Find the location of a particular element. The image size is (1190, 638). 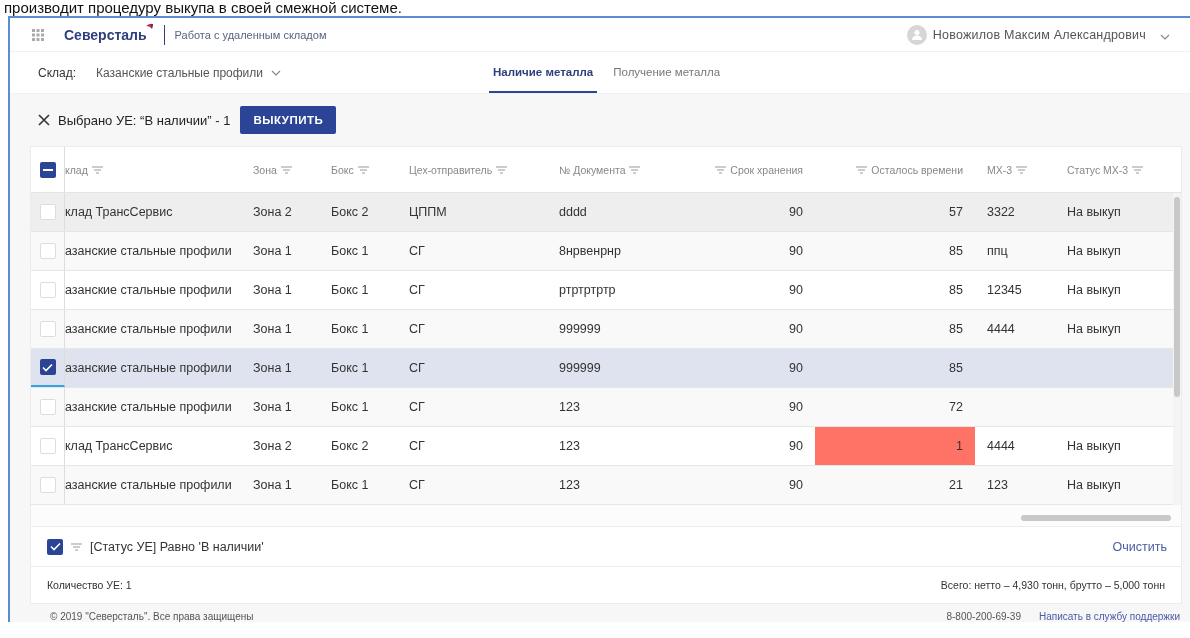

caption-text: производит процедуру выкупа в своей смежной системе. is located at coordinates (203, 8).